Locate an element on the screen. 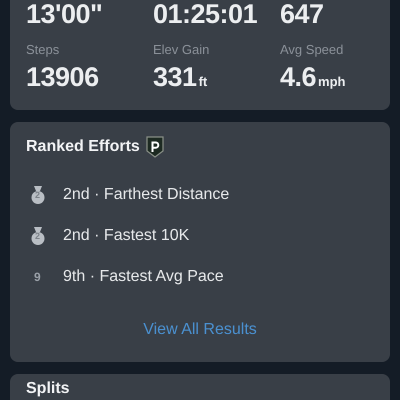  stat-unit: ft is located at coordinates (203, 81).